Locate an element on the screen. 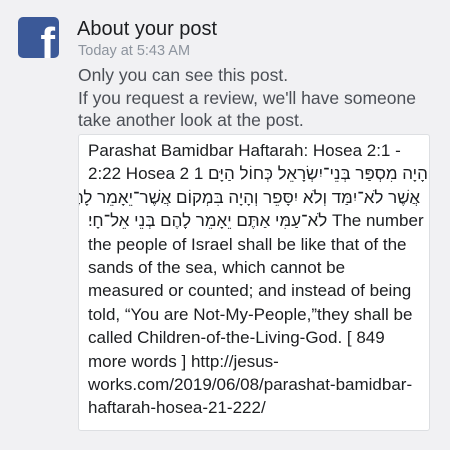 This screenshot has height=450, width=450. notification-timestamp: Today at 5:43 AM is located at coordinates (134, 51).